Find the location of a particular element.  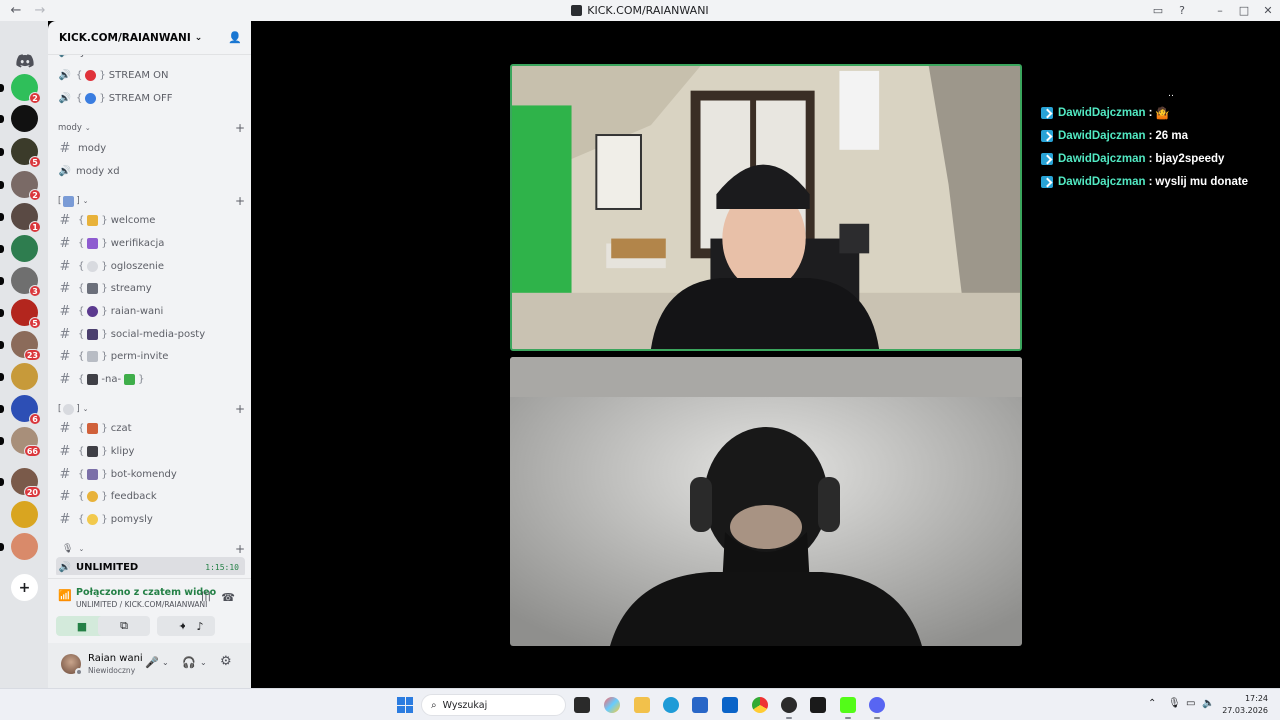

minimize-button: – is located at coordinates (1220, 10).